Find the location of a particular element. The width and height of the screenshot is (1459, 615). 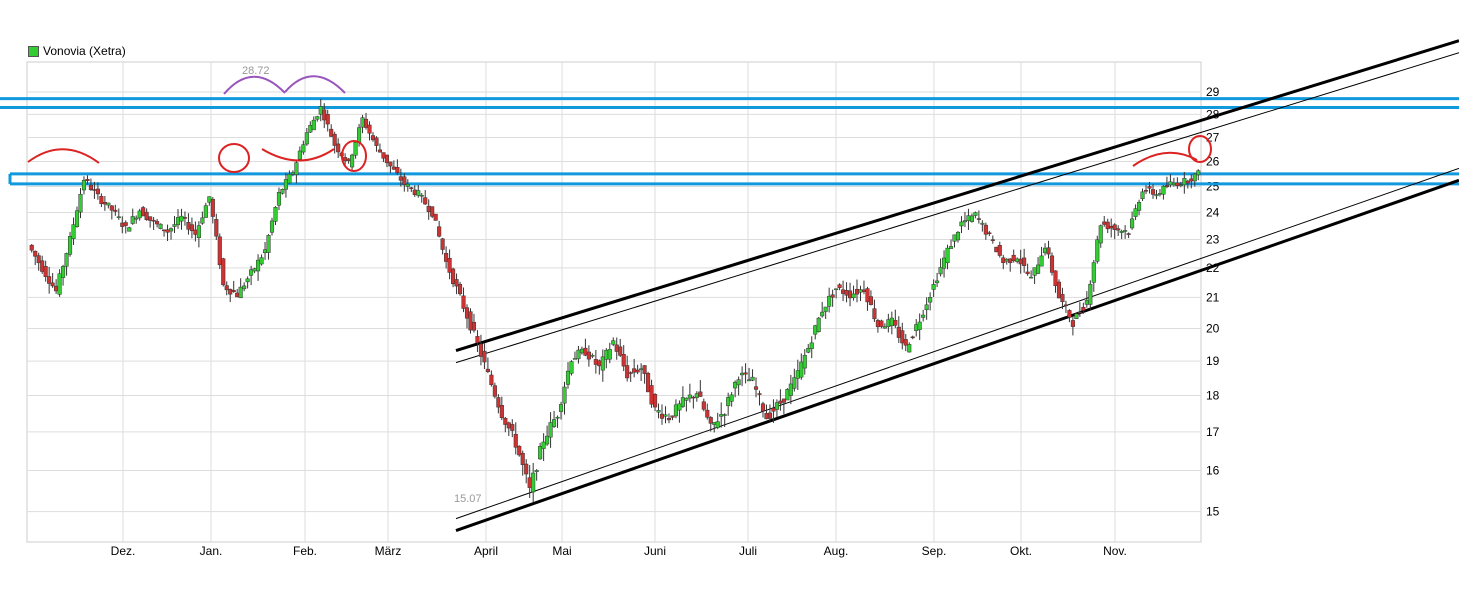

y-tick-label: 15 is located at coordinates (1213, 512).